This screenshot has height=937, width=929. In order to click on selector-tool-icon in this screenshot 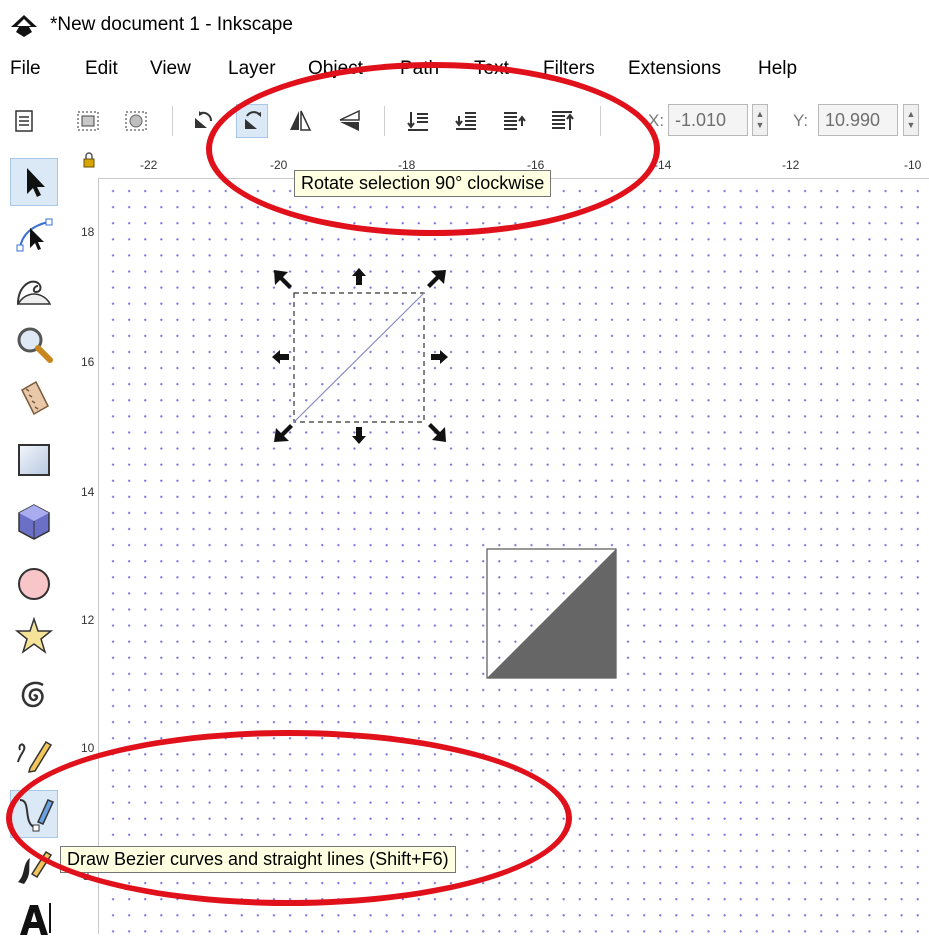, I will do `click(34, 182)`.